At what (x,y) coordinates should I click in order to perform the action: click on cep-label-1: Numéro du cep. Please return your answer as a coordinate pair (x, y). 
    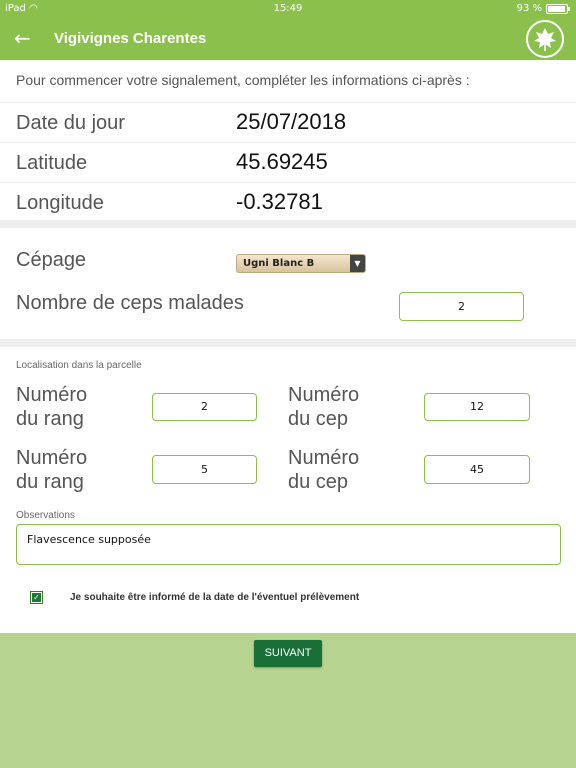
    Looking at the image, I should click on (323, 407).